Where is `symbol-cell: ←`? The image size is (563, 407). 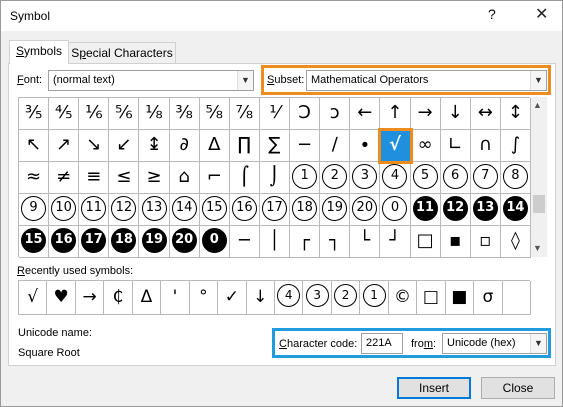 symbol-cell: ← is located at coordinates (365, 114).